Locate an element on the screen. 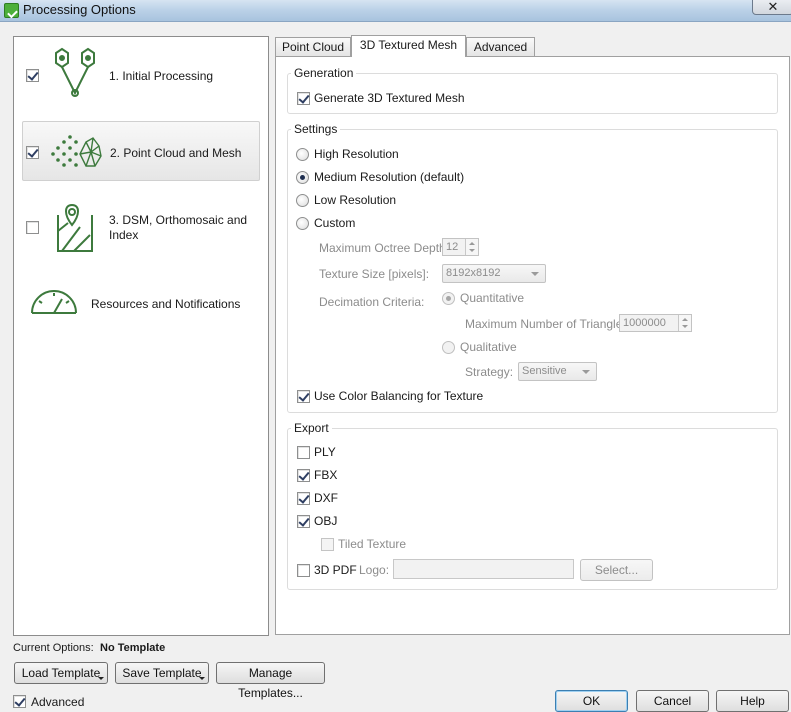  octree-depth-spin-arrows is located at coordinates (471, 247).